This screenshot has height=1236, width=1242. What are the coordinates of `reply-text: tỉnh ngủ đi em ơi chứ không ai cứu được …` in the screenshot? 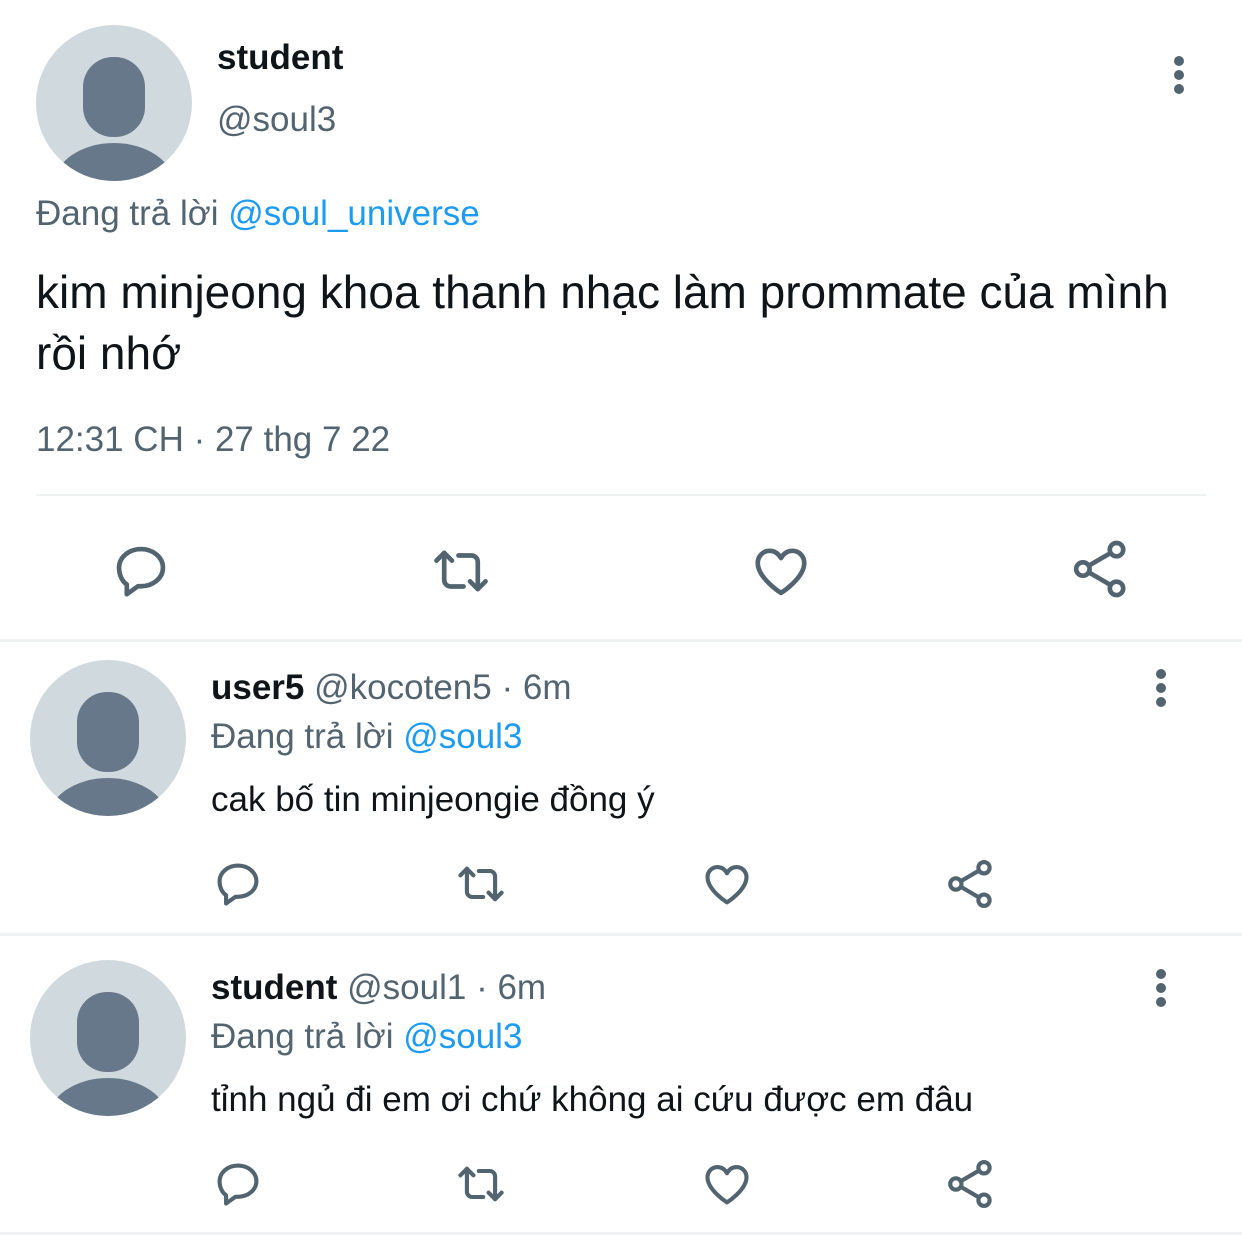 It's located at (592, 1099).